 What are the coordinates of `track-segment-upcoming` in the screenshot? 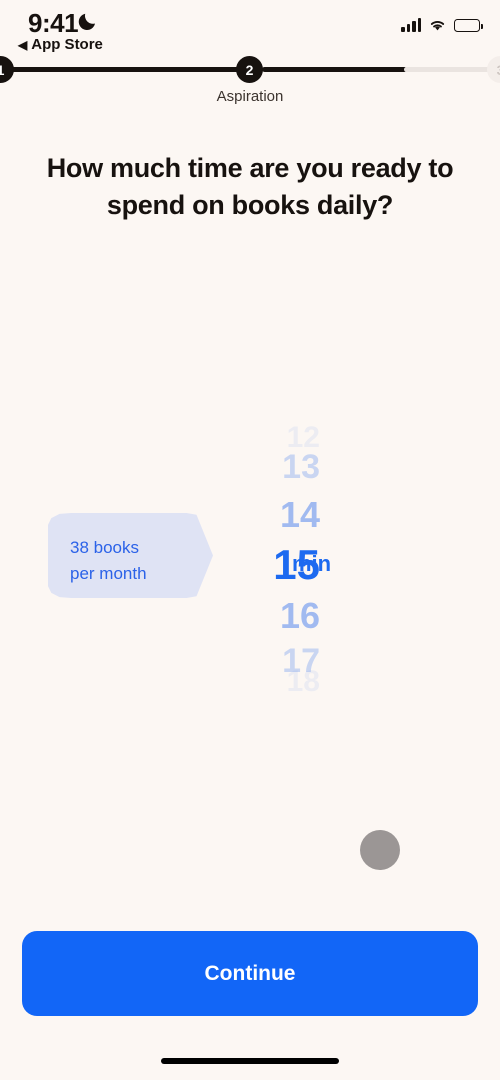 It's located at (452, 69).